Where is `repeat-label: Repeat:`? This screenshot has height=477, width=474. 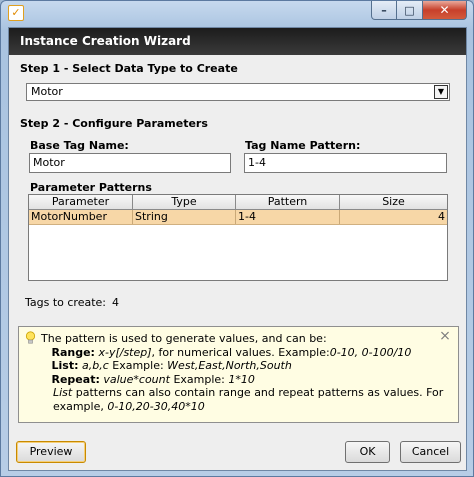 repeat-label: Repeat: is located at coordinates (75, 379).